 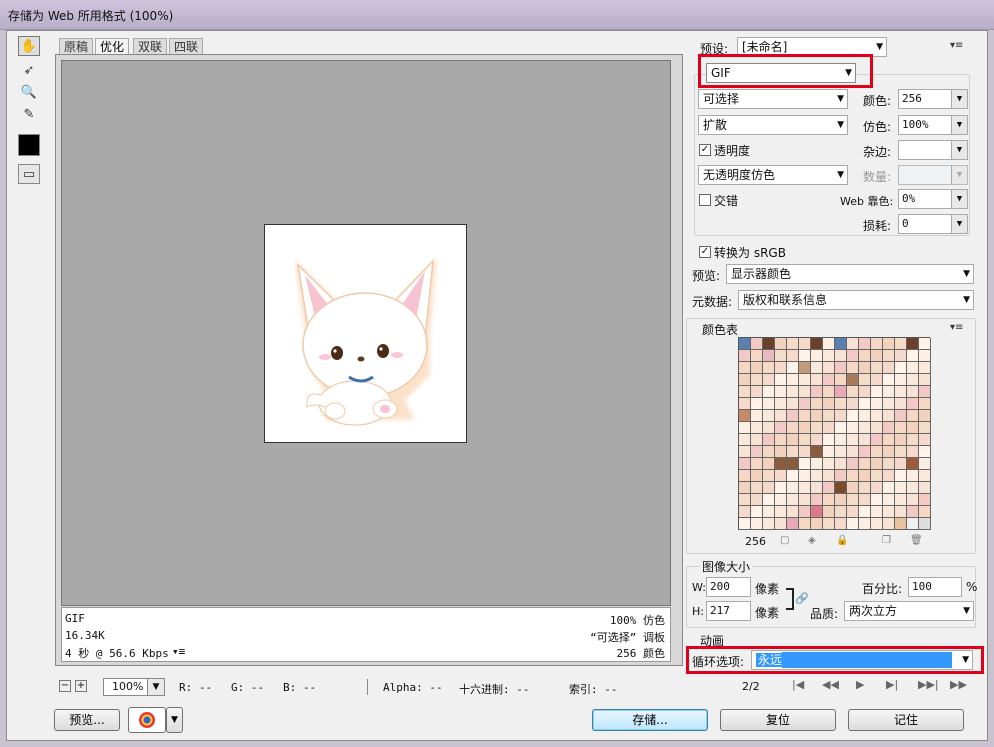 I want to click on convert-srgb-checkbox: ✓, so click(x=705, y=252).